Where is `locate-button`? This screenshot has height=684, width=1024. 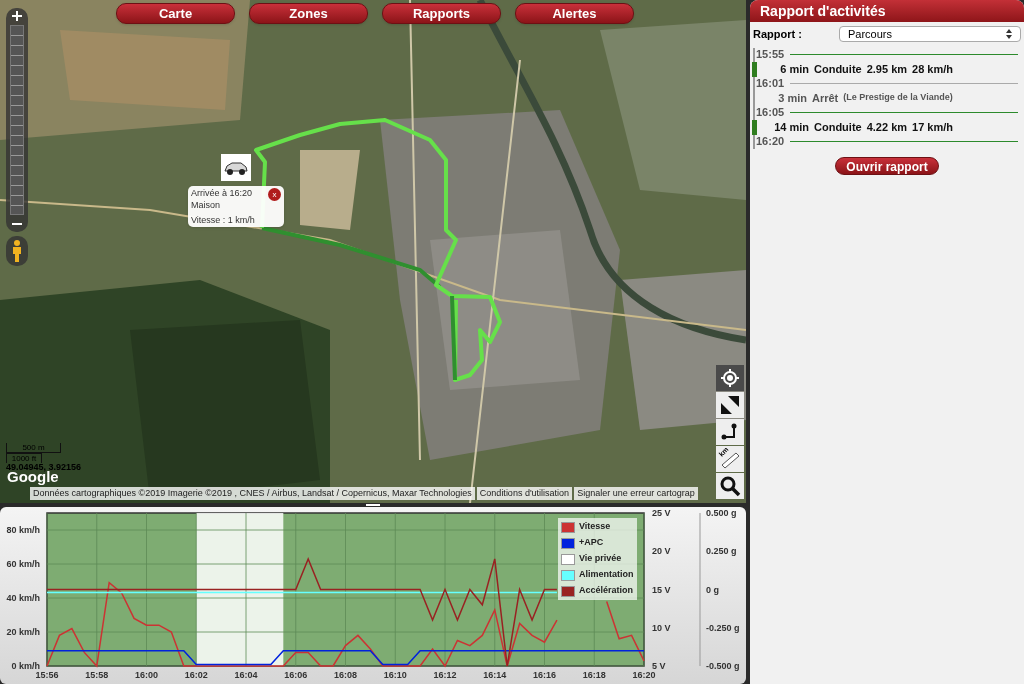 locate-button is located at coordinates (730, 378).